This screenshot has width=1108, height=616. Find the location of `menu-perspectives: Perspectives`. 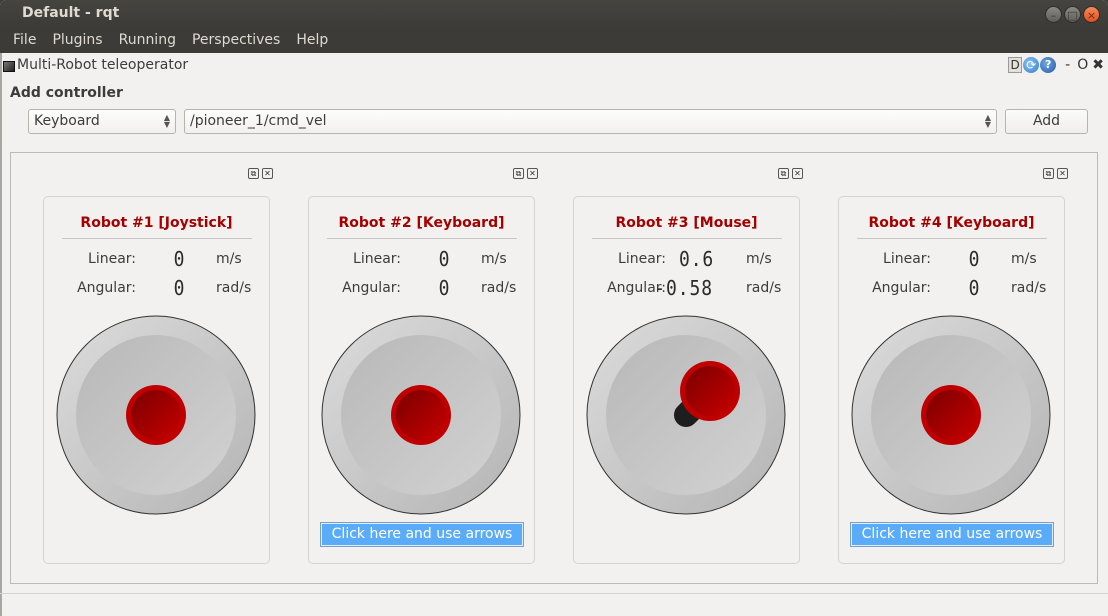

menu-perspectives: Perspectives is located at coordinates (236, 40).